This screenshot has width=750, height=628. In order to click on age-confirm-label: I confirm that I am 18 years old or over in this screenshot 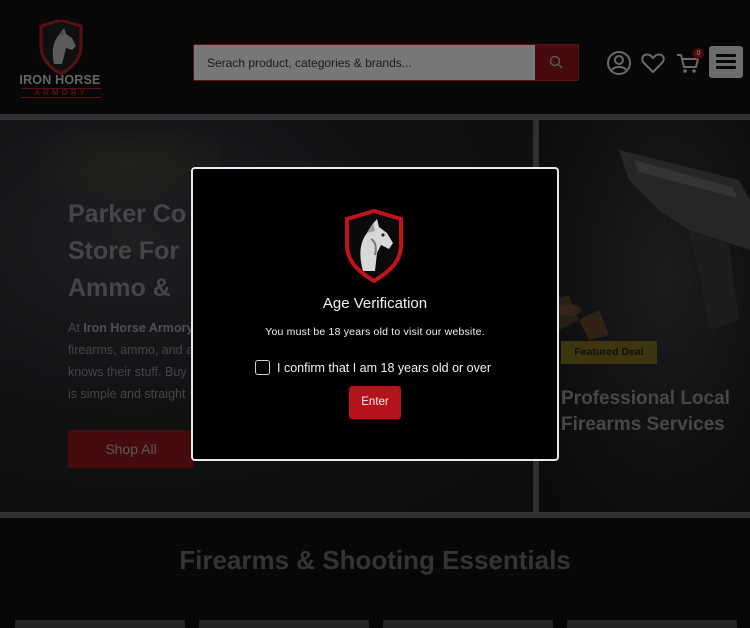, I will do `click(384, 368)`.